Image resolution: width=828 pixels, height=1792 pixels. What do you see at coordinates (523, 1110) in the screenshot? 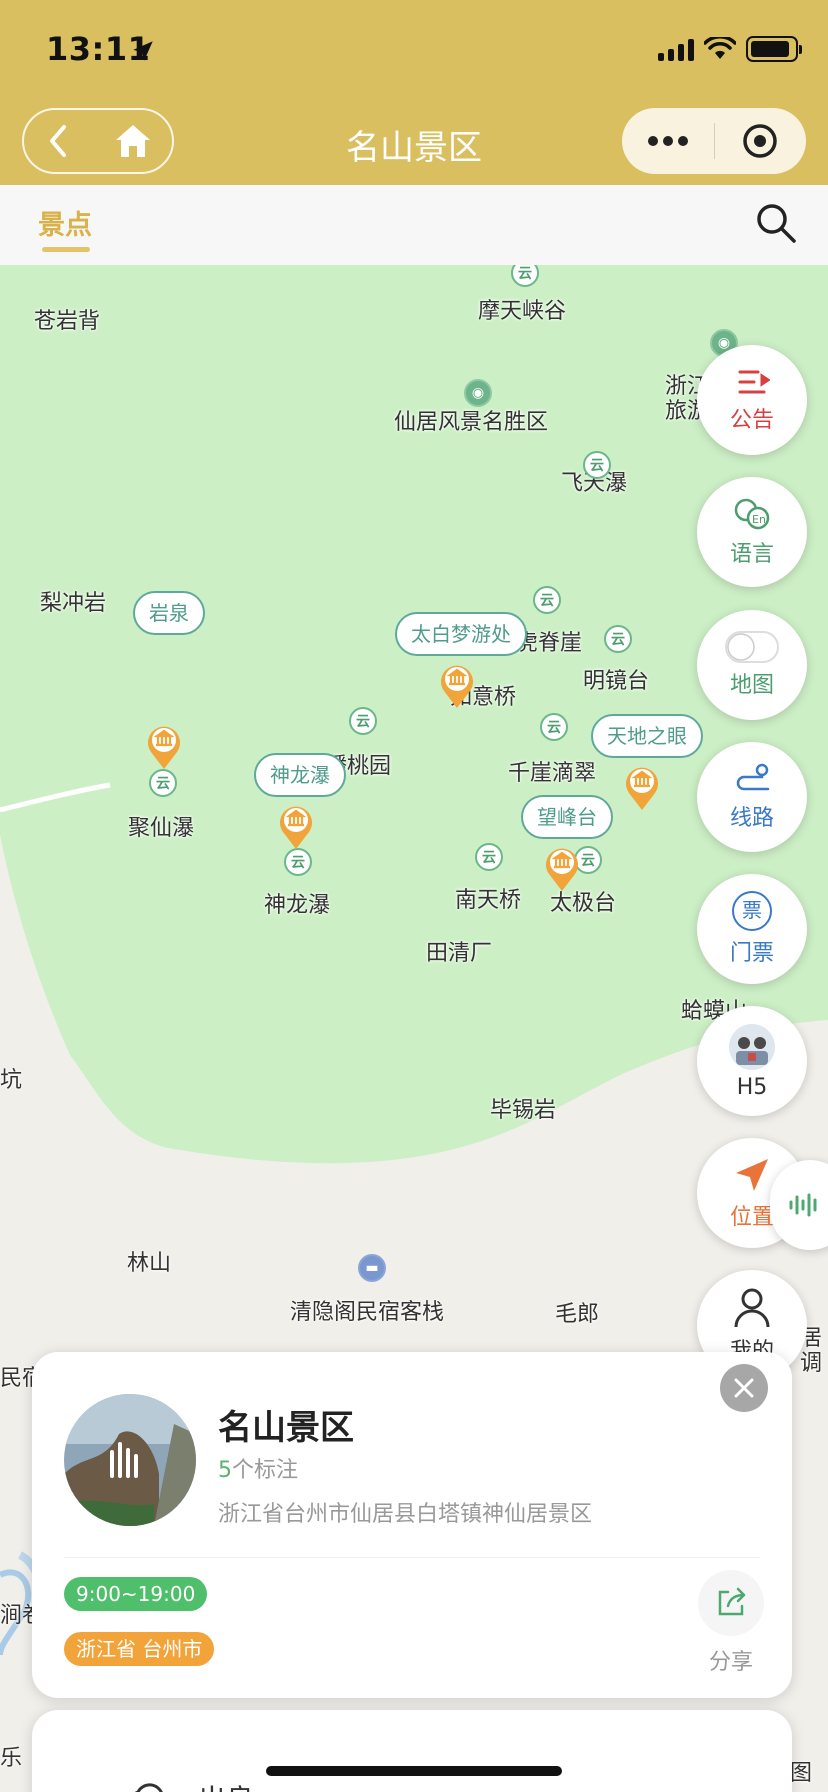
I see `map-label: 毕锡岩` at bounding box center [523, 1110].